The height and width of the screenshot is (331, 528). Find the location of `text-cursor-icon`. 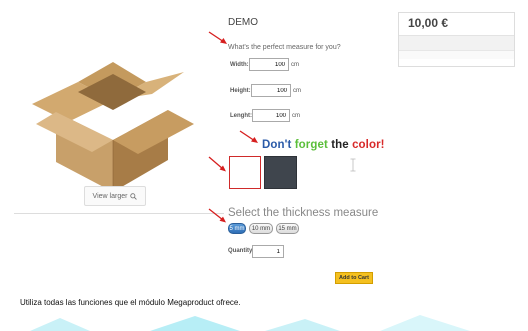

text-cursor-icon is located at coordinates (353, 165).